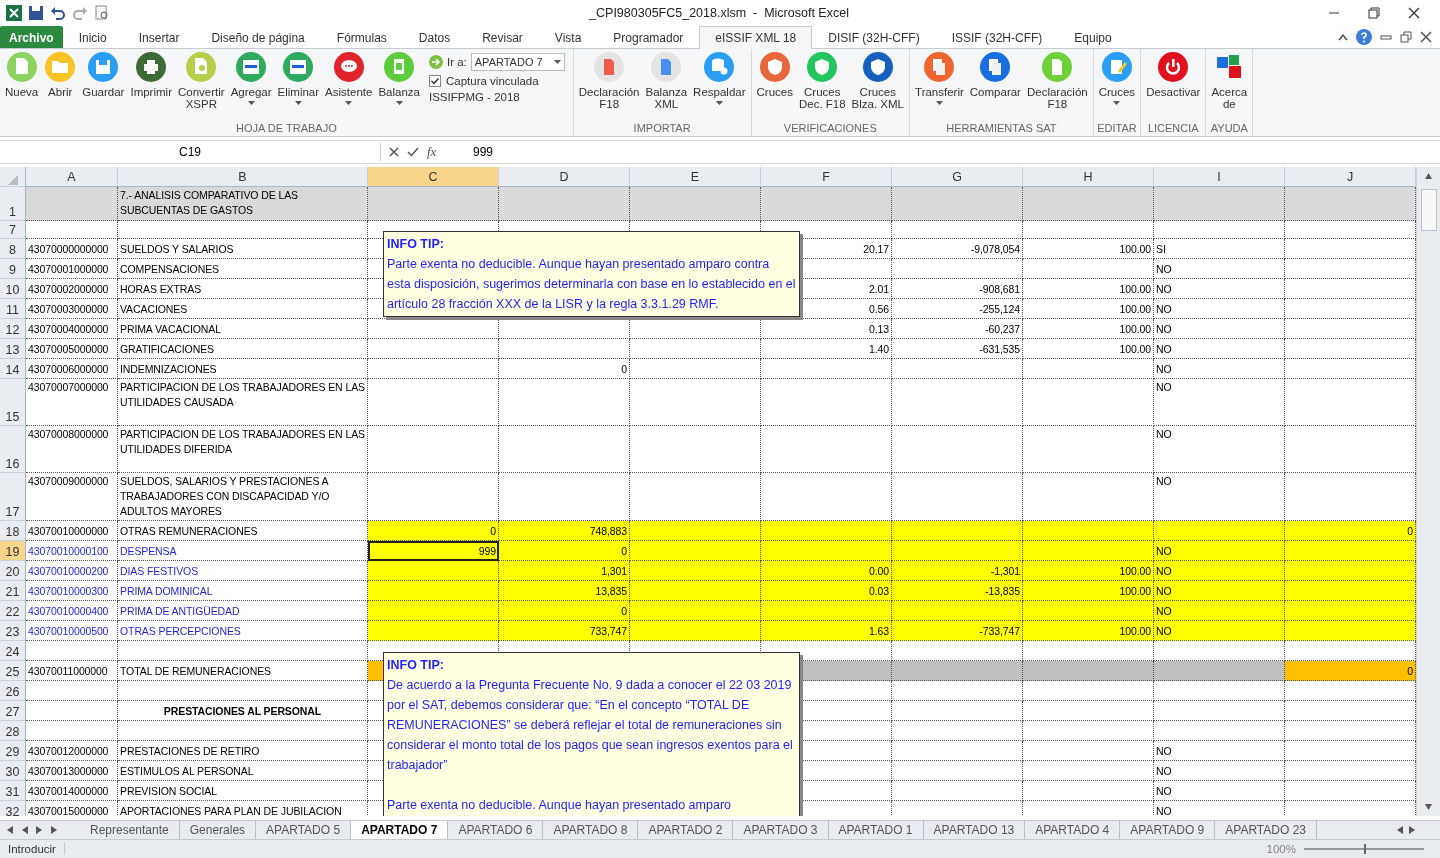 The height and width of the screenshot is (858, 1440). I want to click on help-icon, so click(1364, 37).